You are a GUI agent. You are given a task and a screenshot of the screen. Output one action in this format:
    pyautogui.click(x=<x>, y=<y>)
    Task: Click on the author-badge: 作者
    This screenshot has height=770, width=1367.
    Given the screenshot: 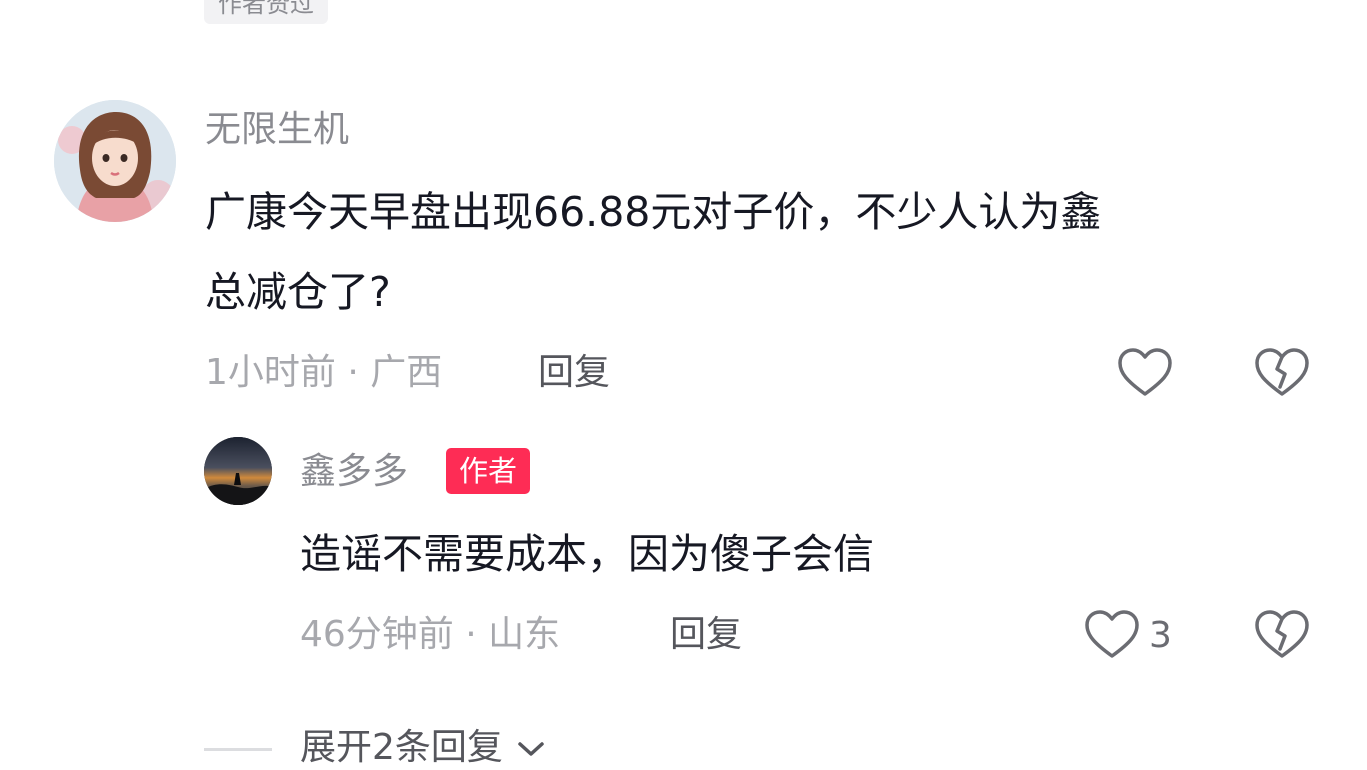 What is the action you would take?
    pyautogui.click(x=488, y=471)
    